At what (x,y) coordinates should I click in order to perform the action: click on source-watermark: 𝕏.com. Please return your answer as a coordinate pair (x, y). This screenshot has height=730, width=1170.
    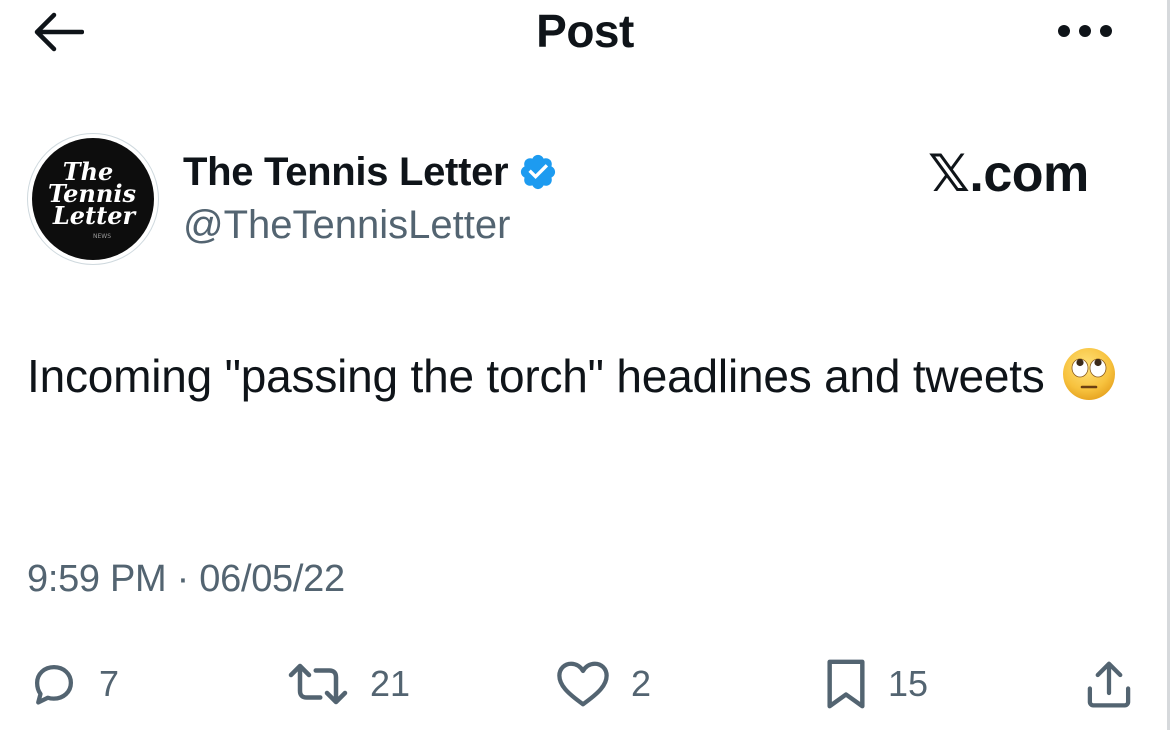
    Looking at the image, I should click on (1008, 174).